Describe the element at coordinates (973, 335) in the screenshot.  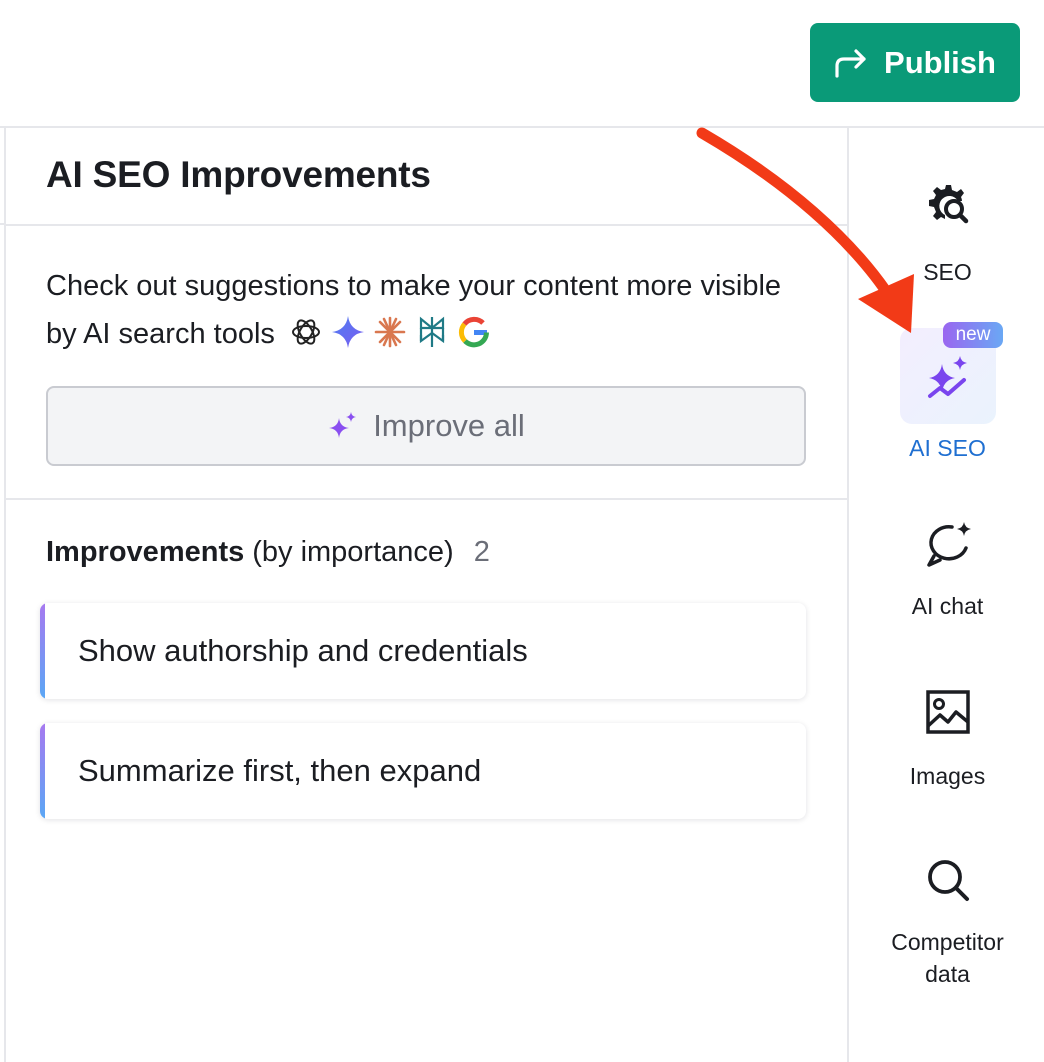
I see `new-badge: new` at that location.